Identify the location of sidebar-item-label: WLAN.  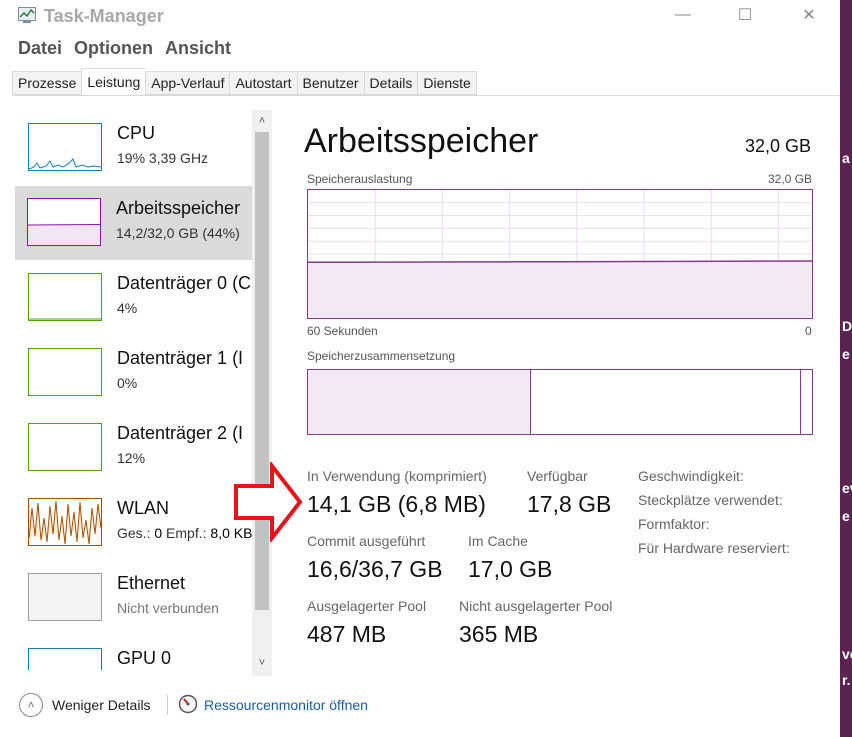
(143, 508).